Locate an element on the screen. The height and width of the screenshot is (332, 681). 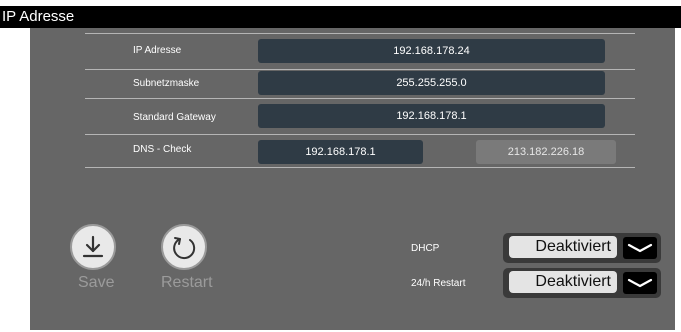
save-button is located at coordinates (93, 247).